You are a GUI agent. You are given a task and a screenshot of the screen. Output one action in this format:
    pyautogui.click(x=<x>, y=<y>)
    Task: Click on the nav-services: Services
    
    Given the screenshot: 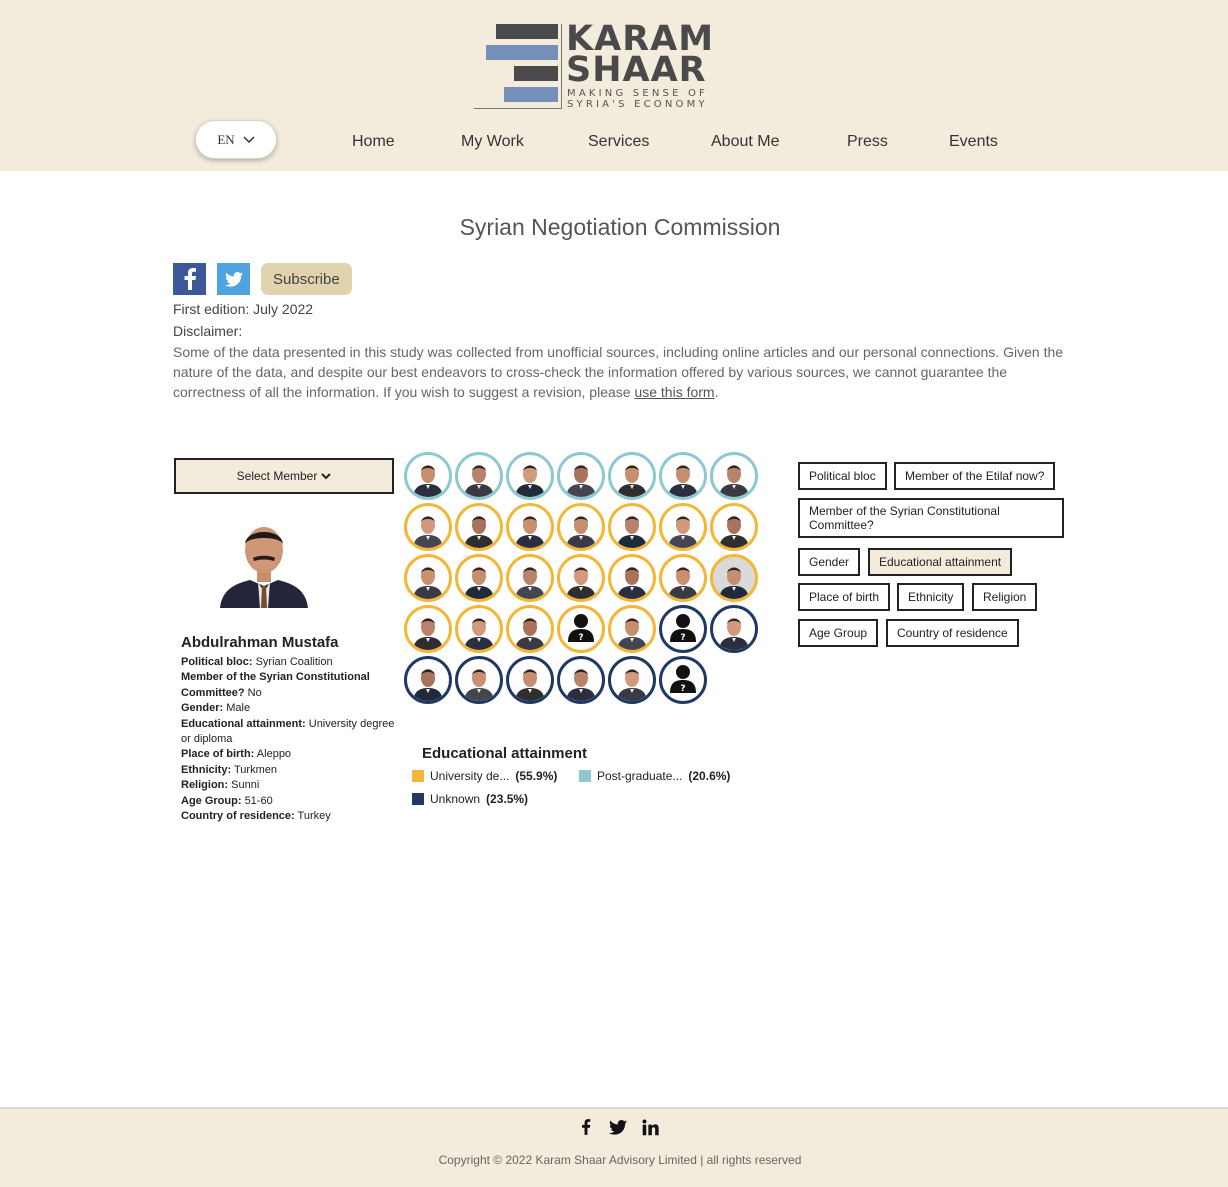 What is the action you would take?
    pyautogui.click(x=618, y=142)
    